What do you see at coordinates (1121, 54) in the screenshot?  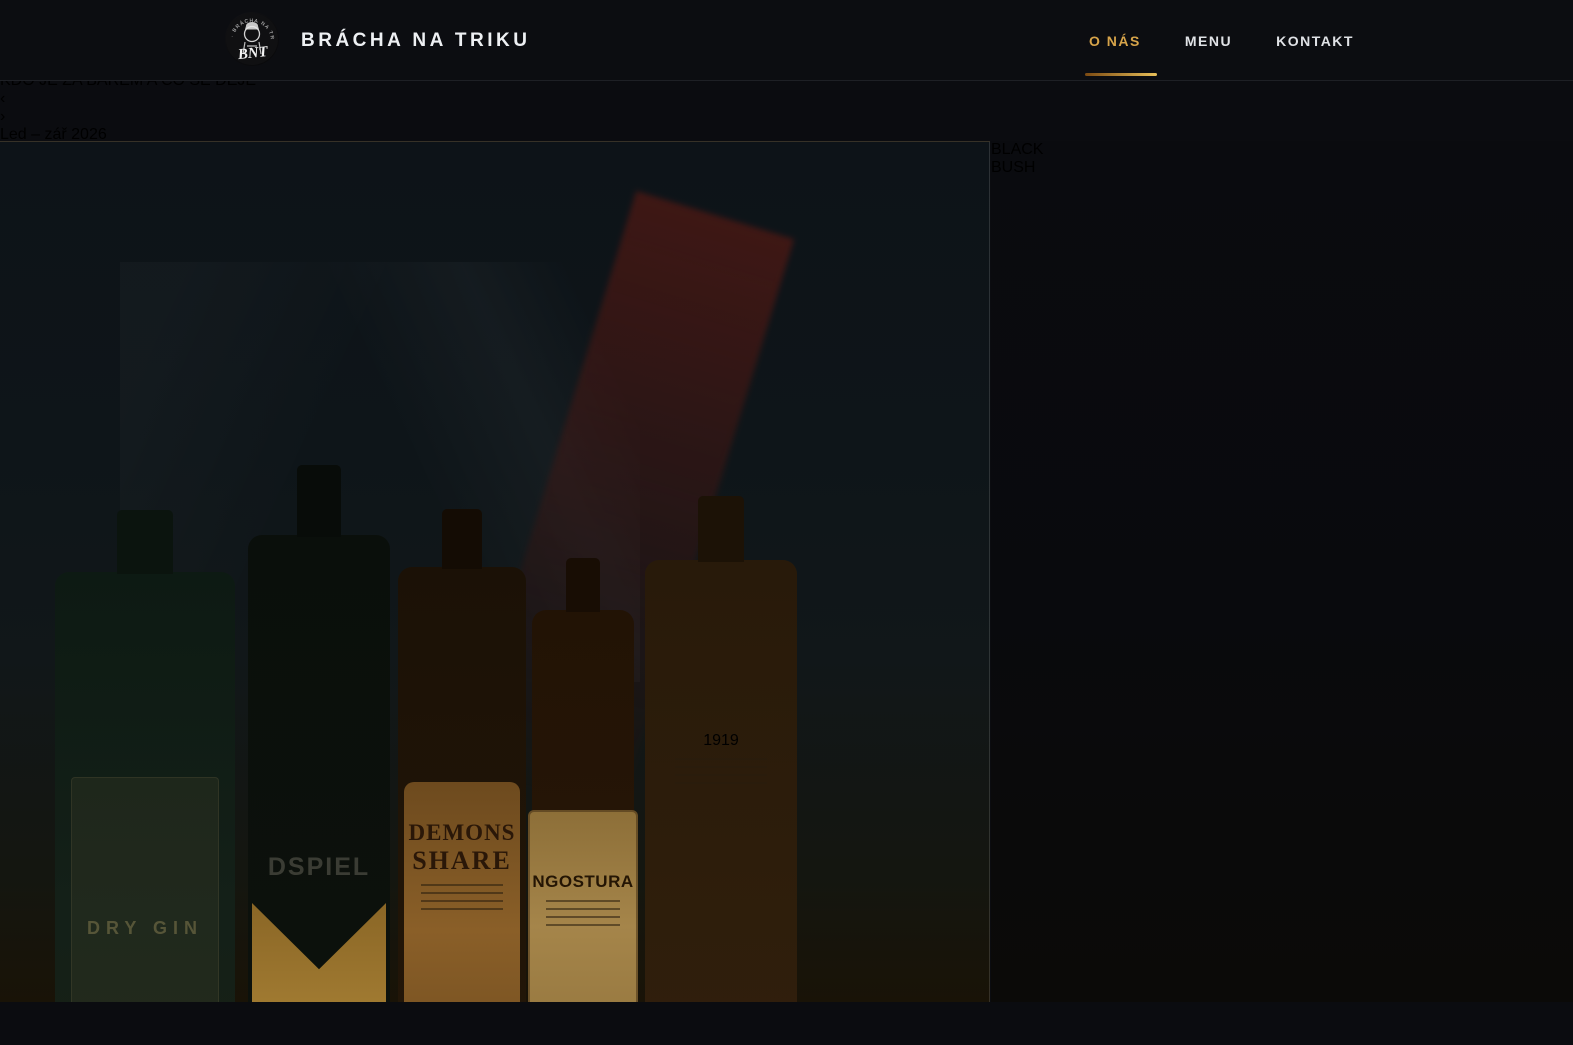 I see `nav-item-o-nas: O NÁS` at bounding box center [1121, 54].